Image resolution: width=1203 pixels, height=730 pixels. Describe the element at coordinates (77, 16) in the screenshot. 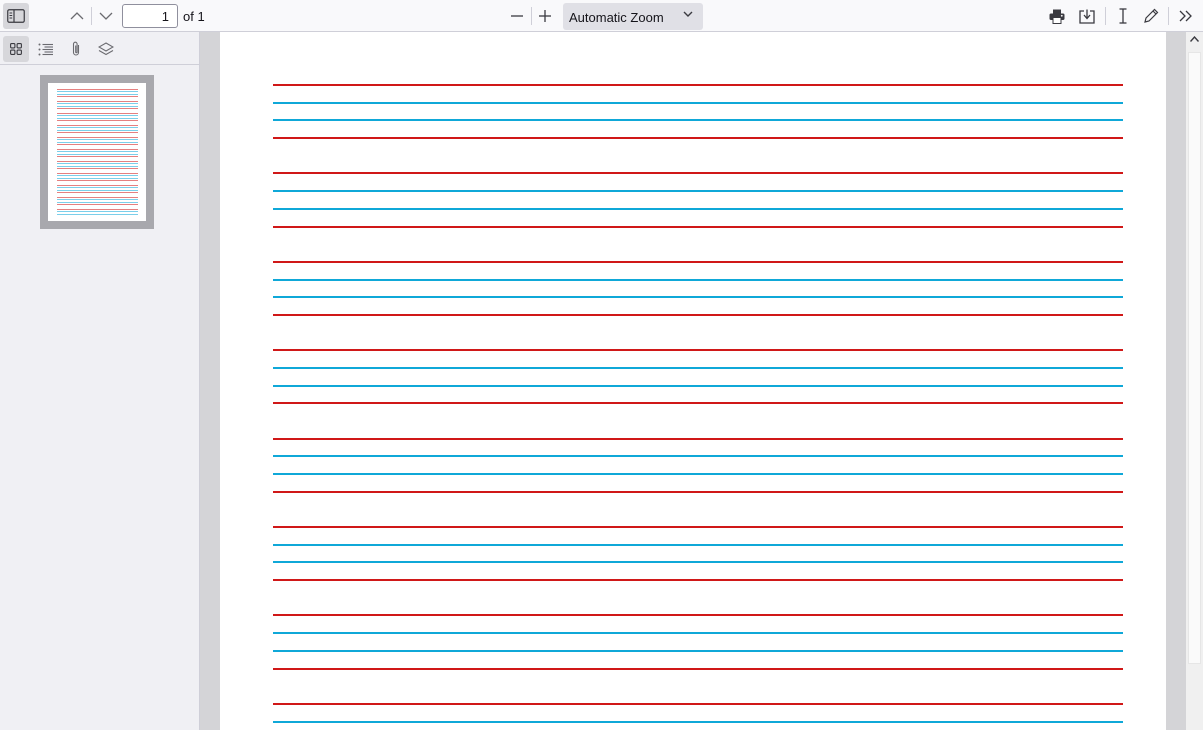

I see `previous-page-button` at that location.